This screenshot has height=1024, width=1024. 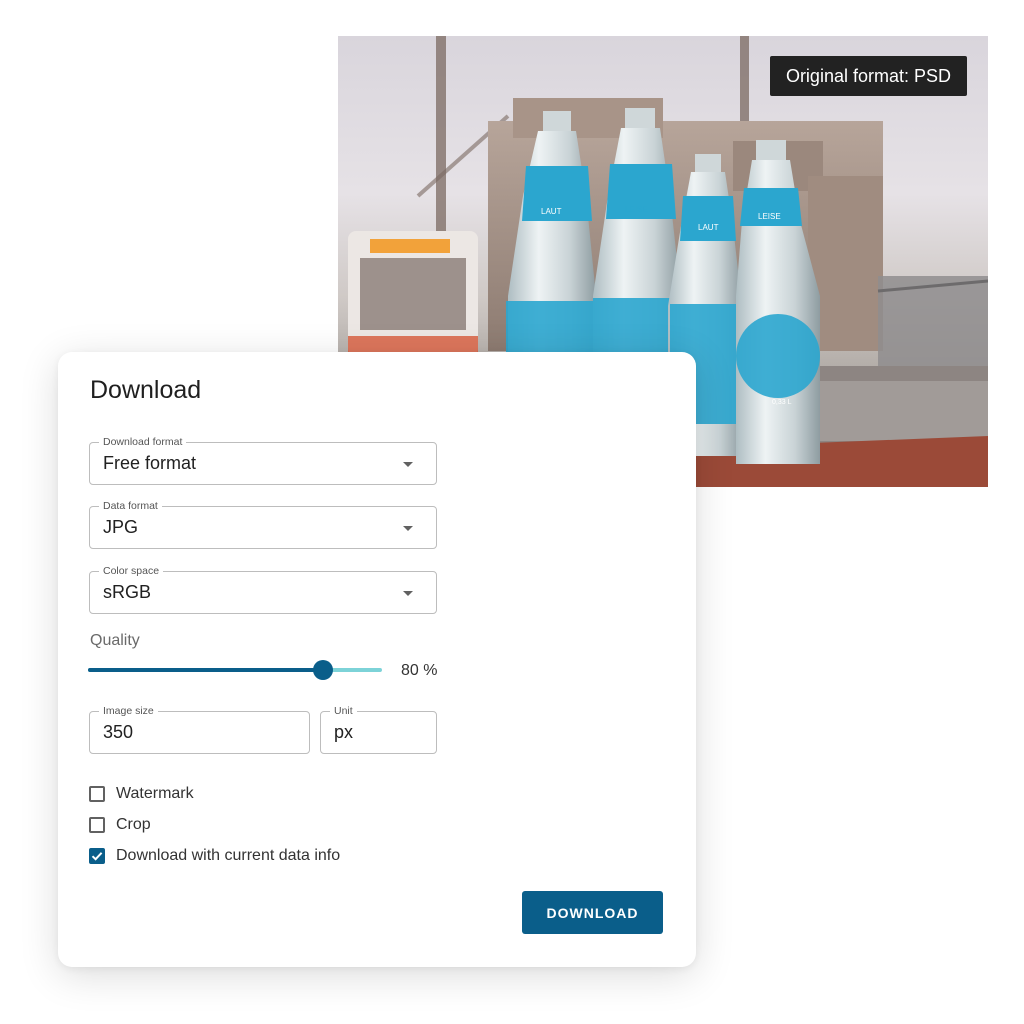 What do you see at coordinates (378, 729) in the screenshot?
I see `unit-input: Unit px` at bounding box center [378, 729].